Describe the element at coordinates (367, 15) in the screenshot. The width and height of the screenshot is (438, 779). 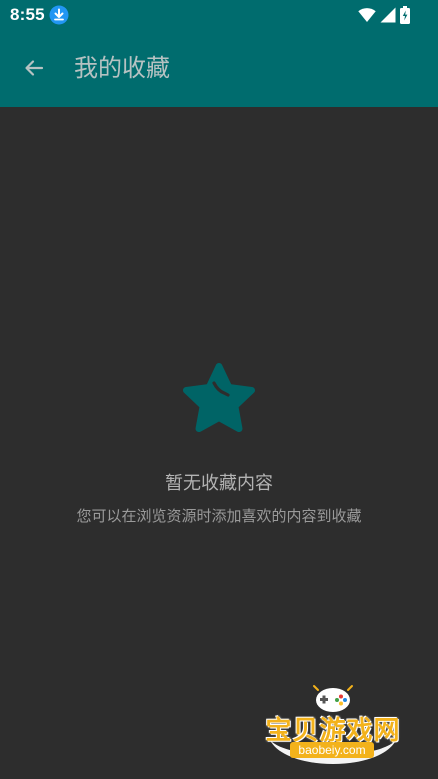
I see `wifi-icon` at that location.